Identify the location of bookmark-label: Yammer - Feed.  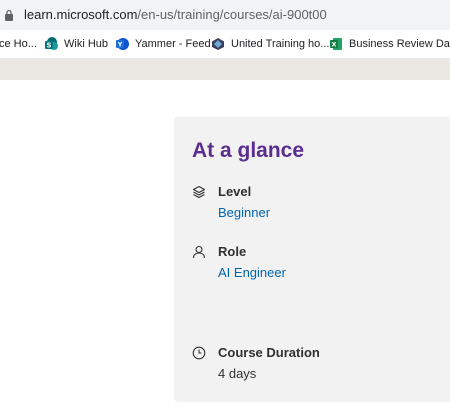
(173, 44).